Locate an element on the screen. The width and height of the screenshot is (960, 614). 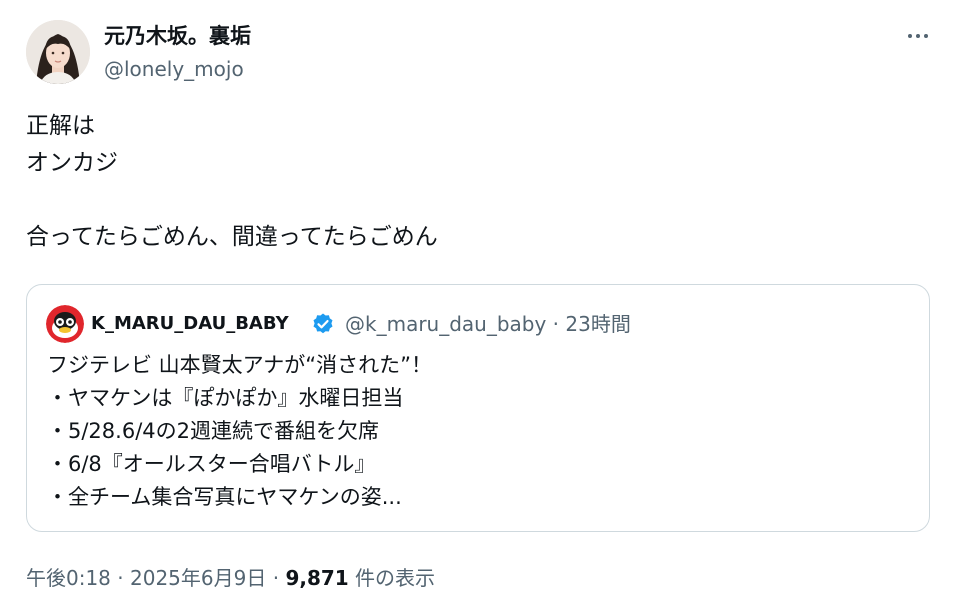
quoted-author-handle: @k_maru_dau_baby is located at coordinates (446, 324).